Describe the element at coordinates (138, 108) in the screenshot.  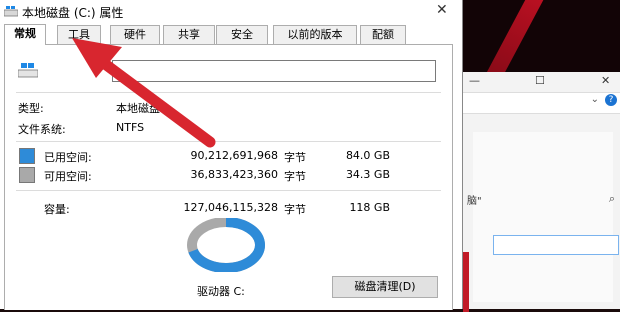
I see `type-value: 本地磁盘` at that location.